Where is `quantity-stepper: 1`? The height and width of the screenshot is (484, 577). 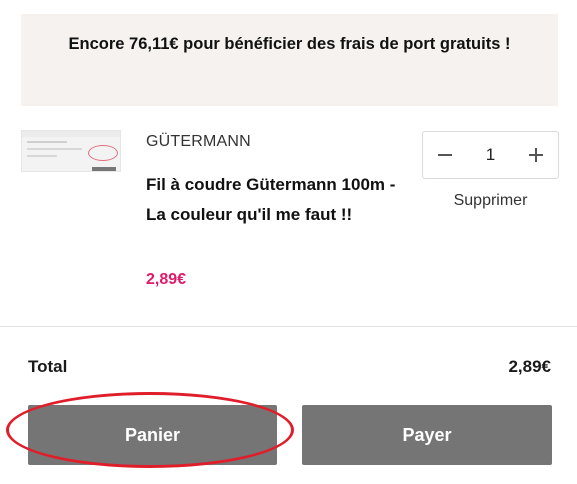
quantity-stepper: 1 is located at coordinates (490, 155).